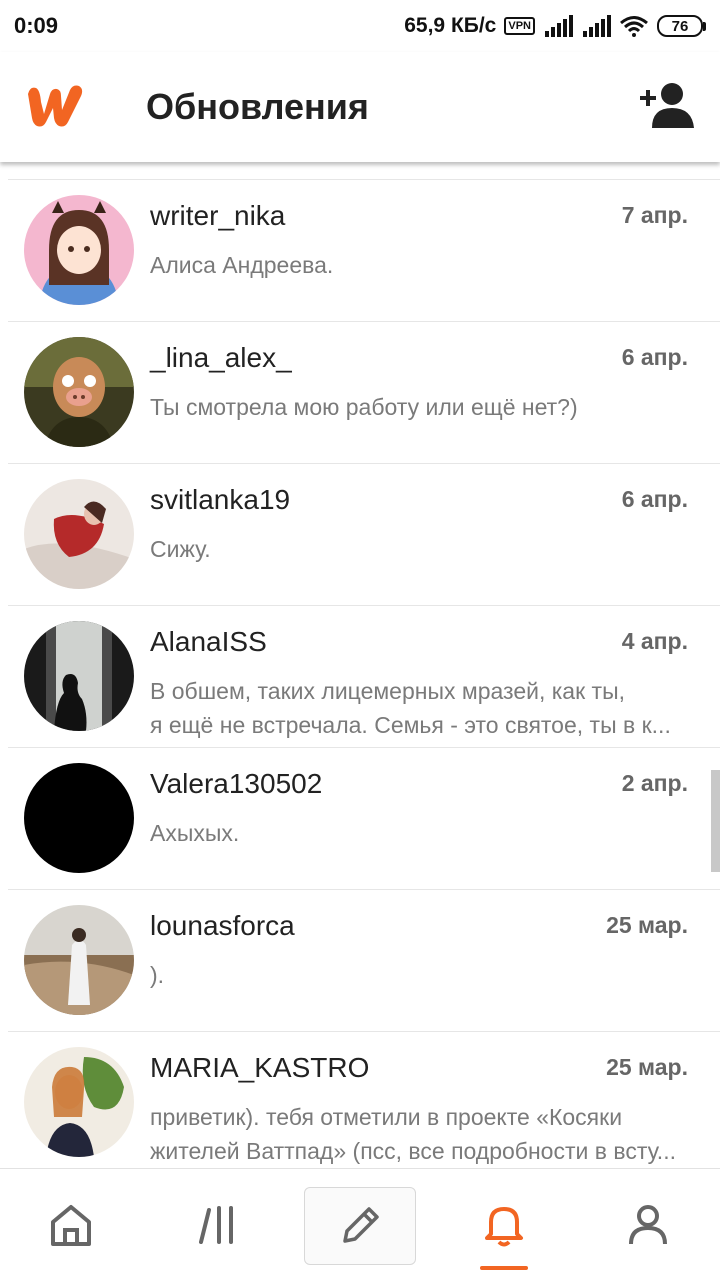  I want to click on vpn-badge: VPN, so click(519, 26).